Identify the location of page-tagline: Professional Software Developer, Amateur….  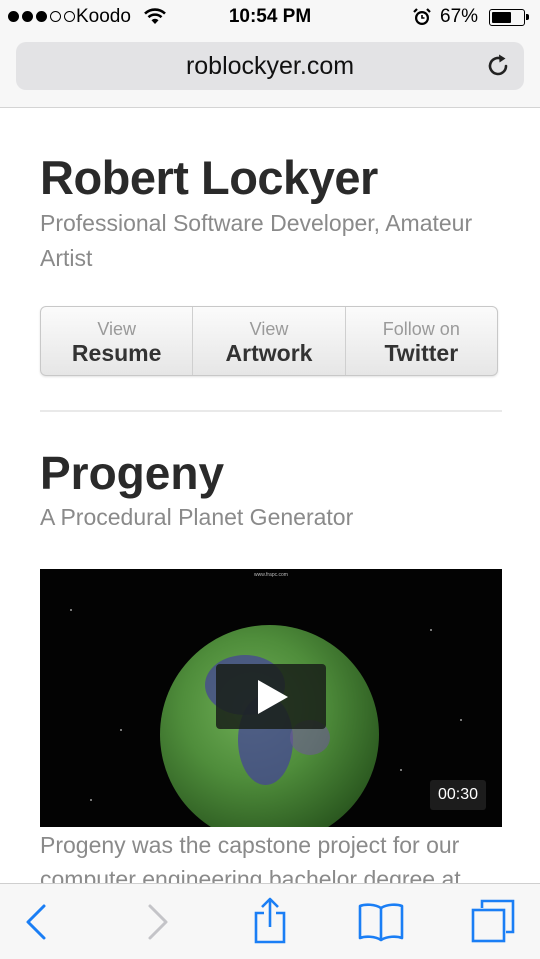
(256, 240).